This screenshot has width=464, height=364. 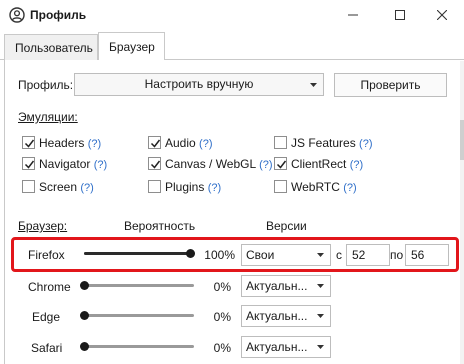 What do you see at coordinates (219, 255) in the screenshot?
I see `percent-firefox: 100%` at bounding box center [219, 255].